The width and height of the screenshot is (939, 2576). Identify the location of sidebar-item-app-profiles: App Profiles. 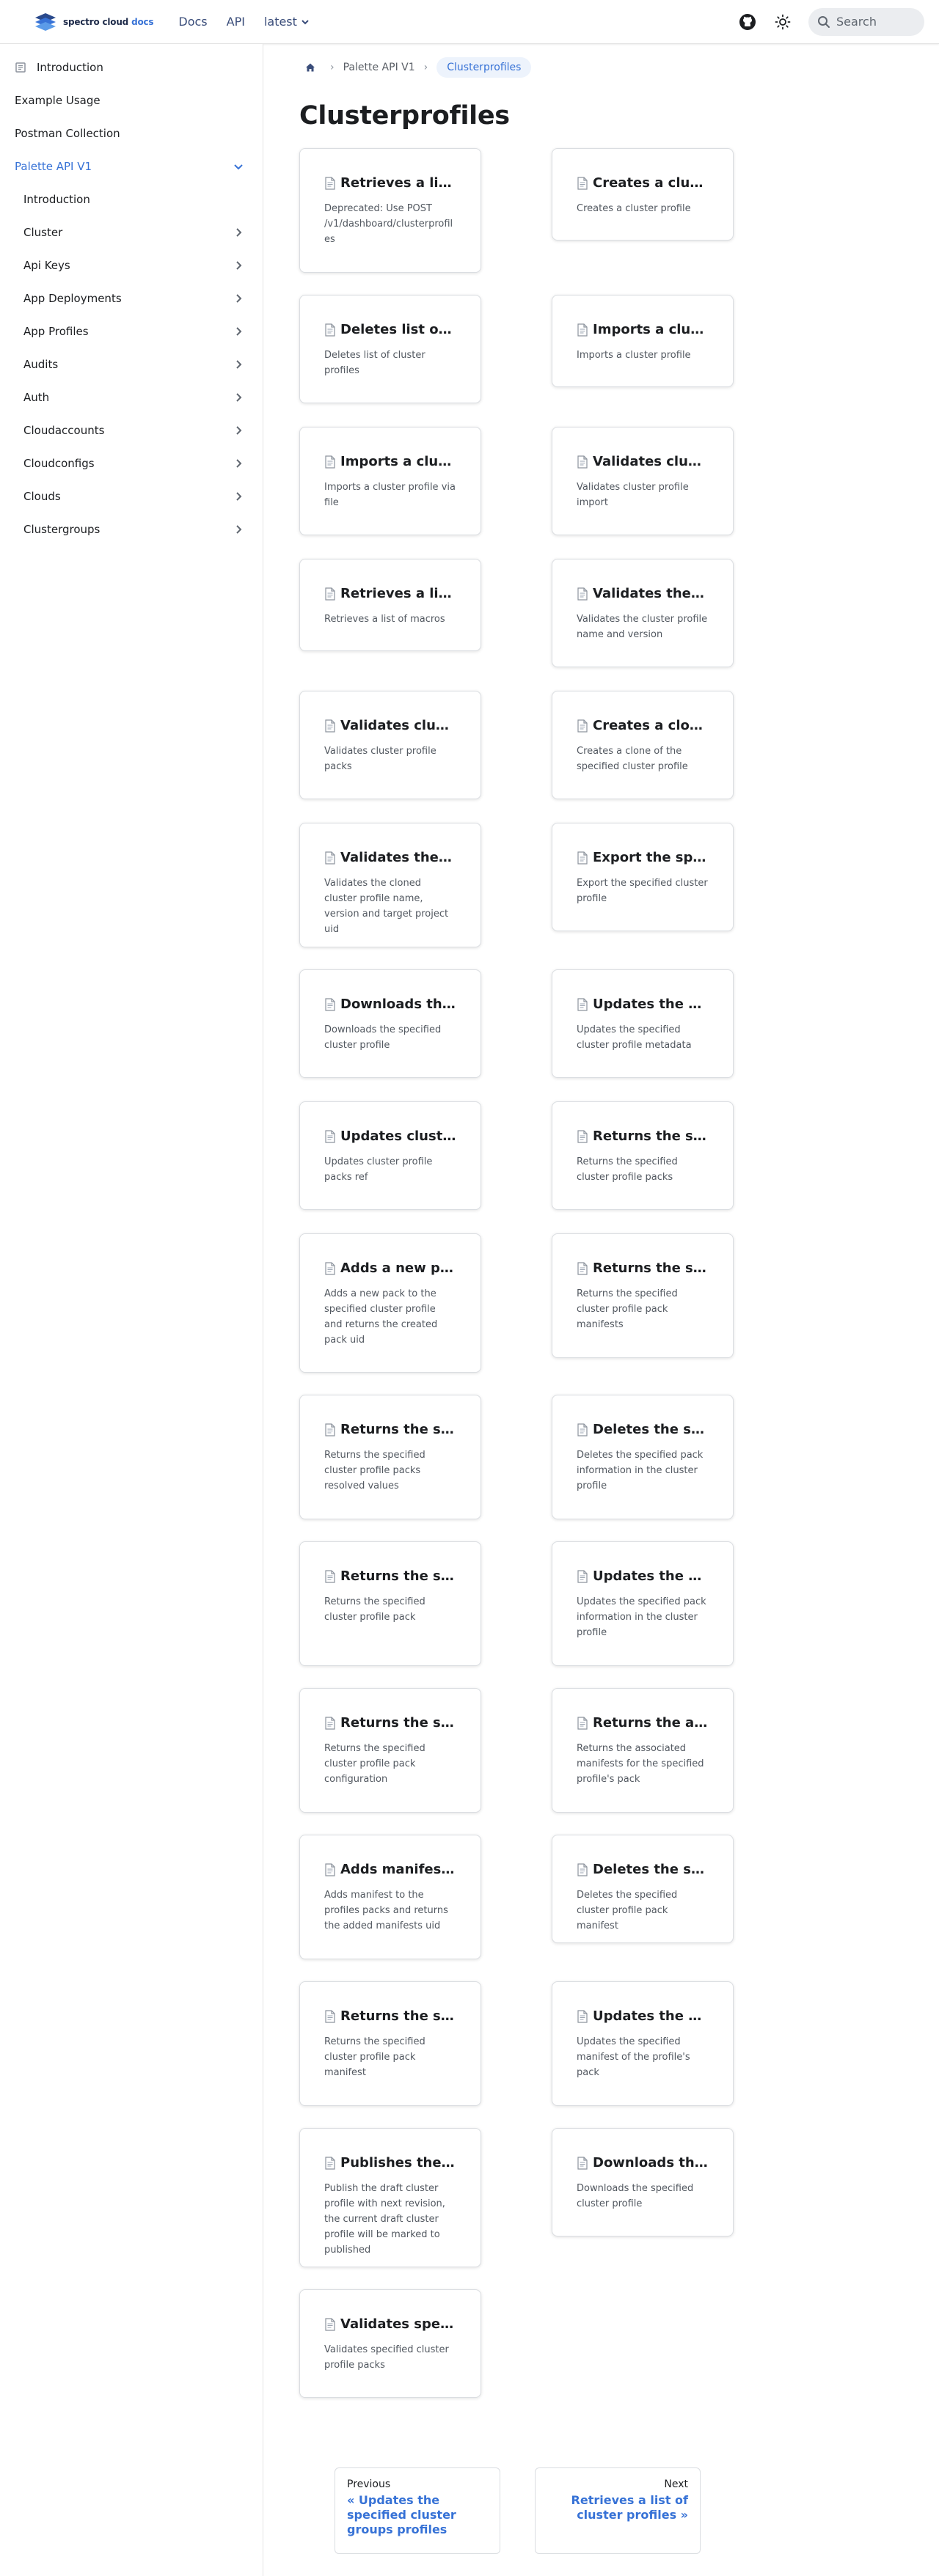
(130, 331).